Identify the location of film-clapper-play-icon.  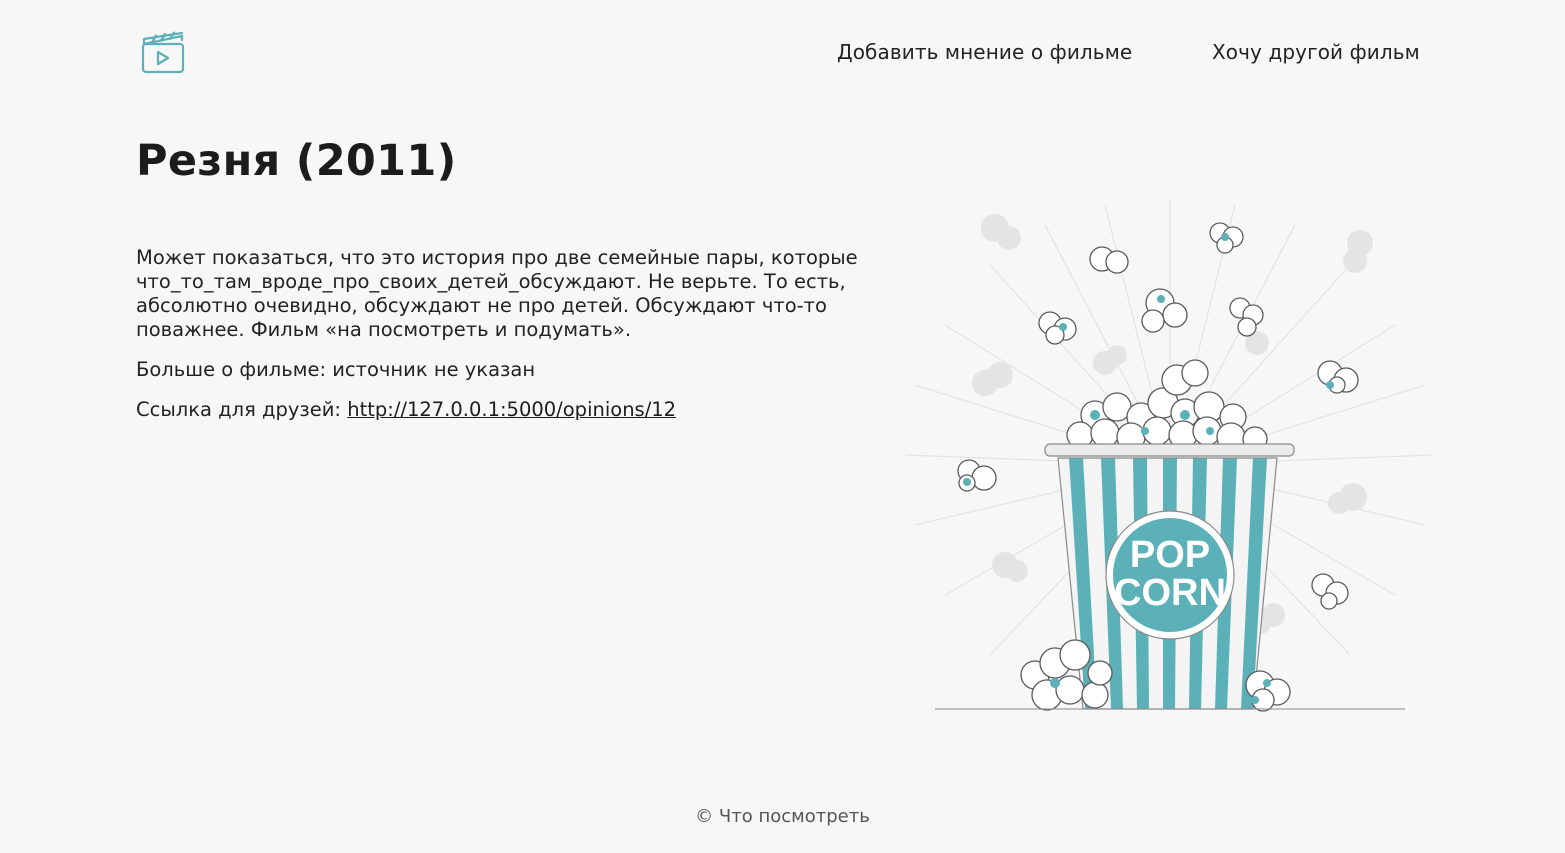
(163, 54).